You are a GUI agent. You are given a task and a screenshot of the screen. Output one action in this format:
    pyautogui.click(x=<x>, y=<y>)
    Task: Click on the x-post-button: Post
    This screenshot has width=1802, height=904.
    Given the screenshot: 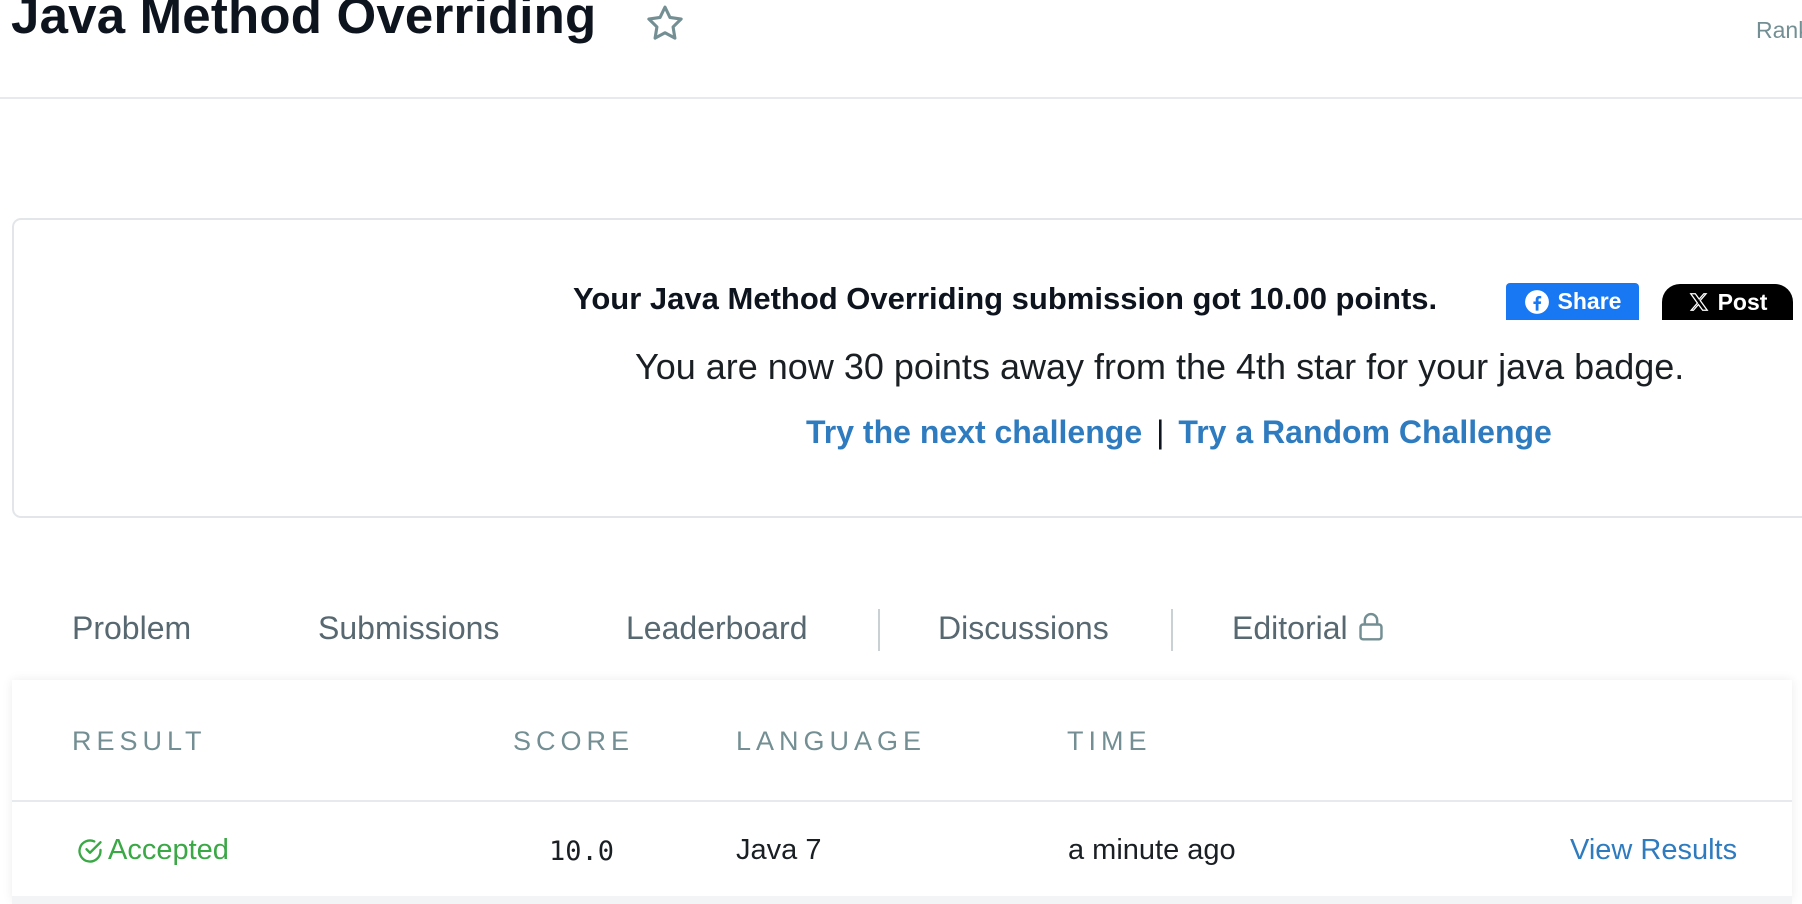 What is the action you would take?
    pyautogui.click(x=1727, y=302)
    